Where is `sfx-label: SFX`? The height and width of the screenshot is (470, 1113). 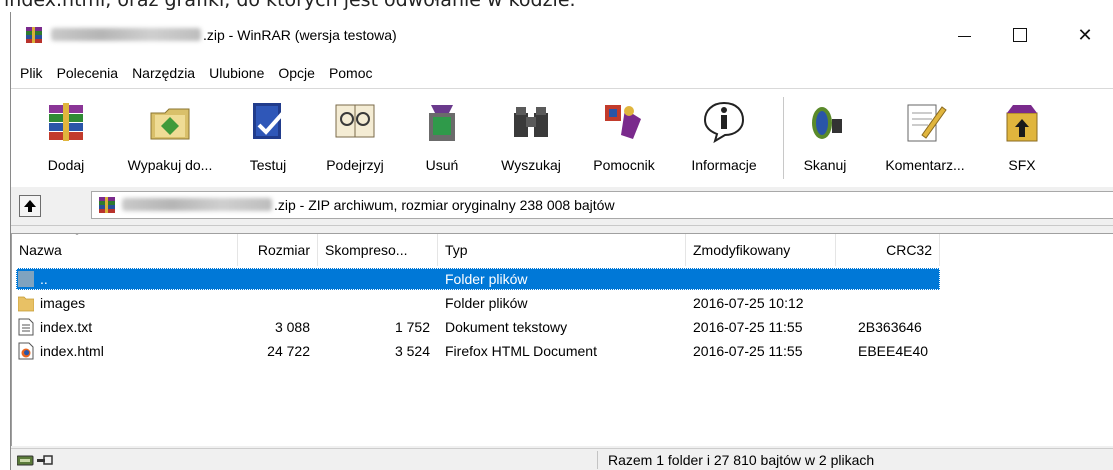
sfx-label: SFX is located at coordinates (1022, 165).